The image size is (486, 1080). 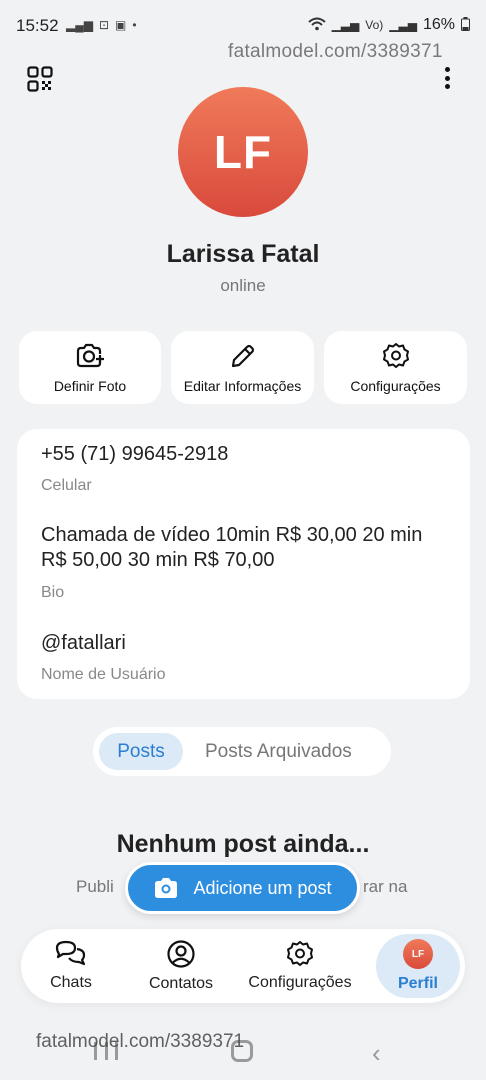 I want to click on tab-archived-posts: Posts Arquivados, so click(x=278, y=751).